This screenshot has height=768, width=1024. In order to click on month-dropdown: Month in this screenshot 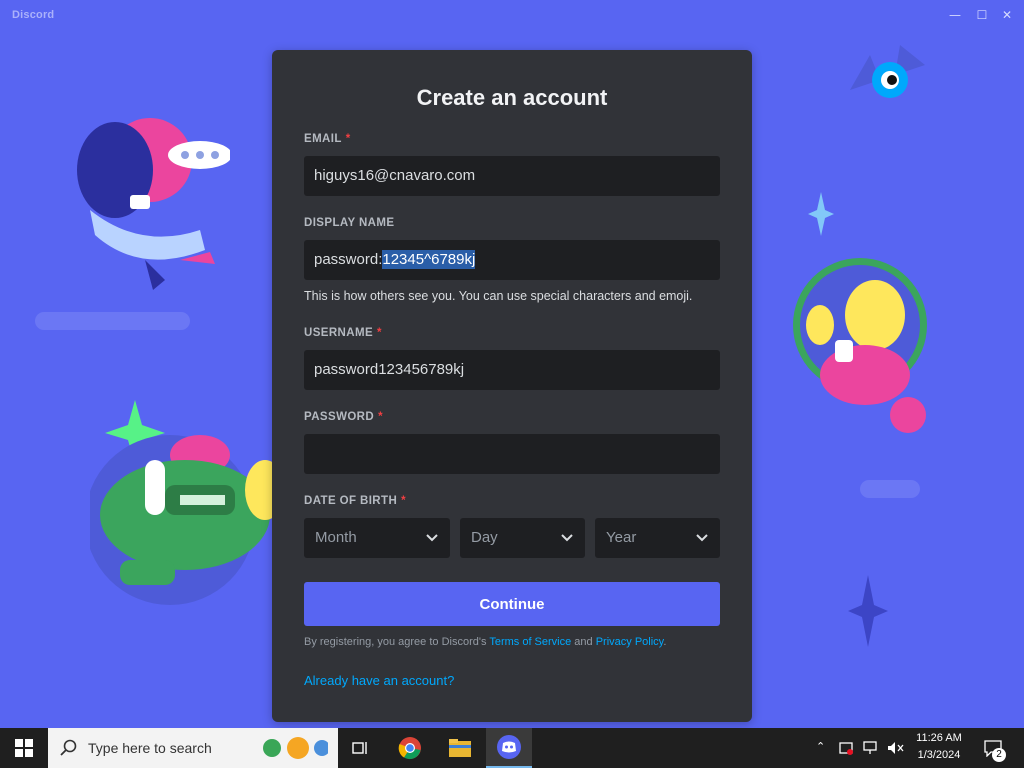, I will do `click(377, 538)`.